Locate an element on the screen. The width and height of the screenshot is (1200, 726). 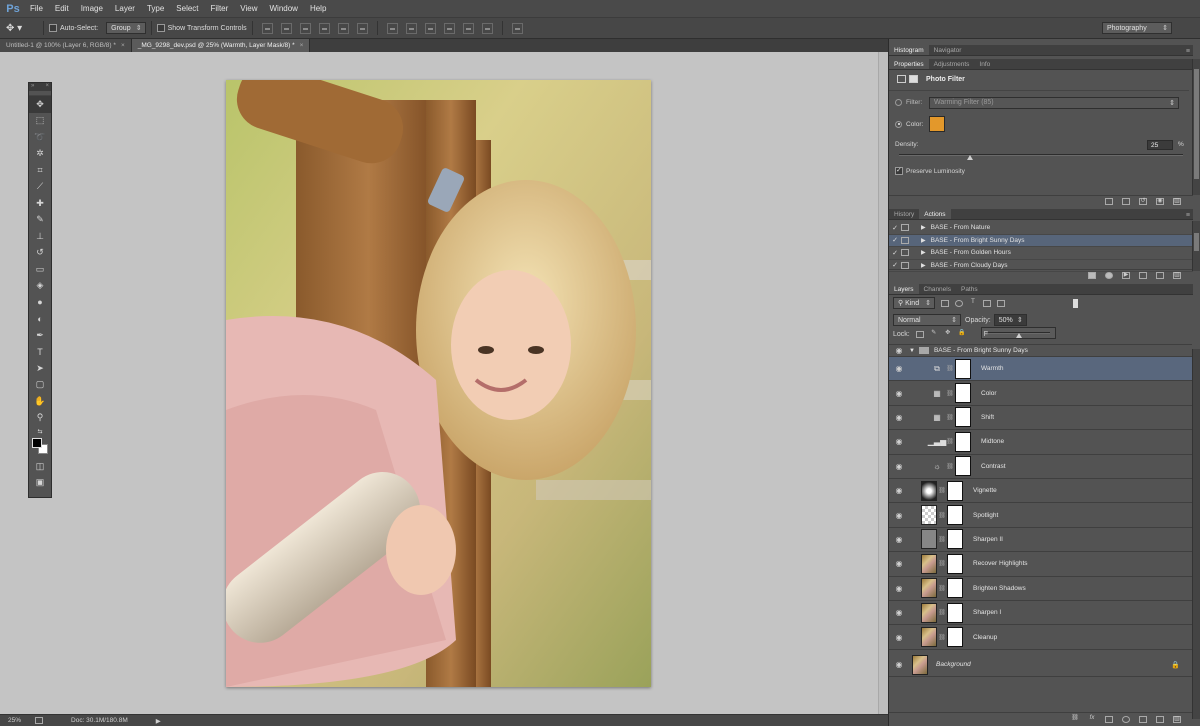
layer-row: ◉ ▁▃▅ ⛓ Midtone is located at coordinates (1040, 442).